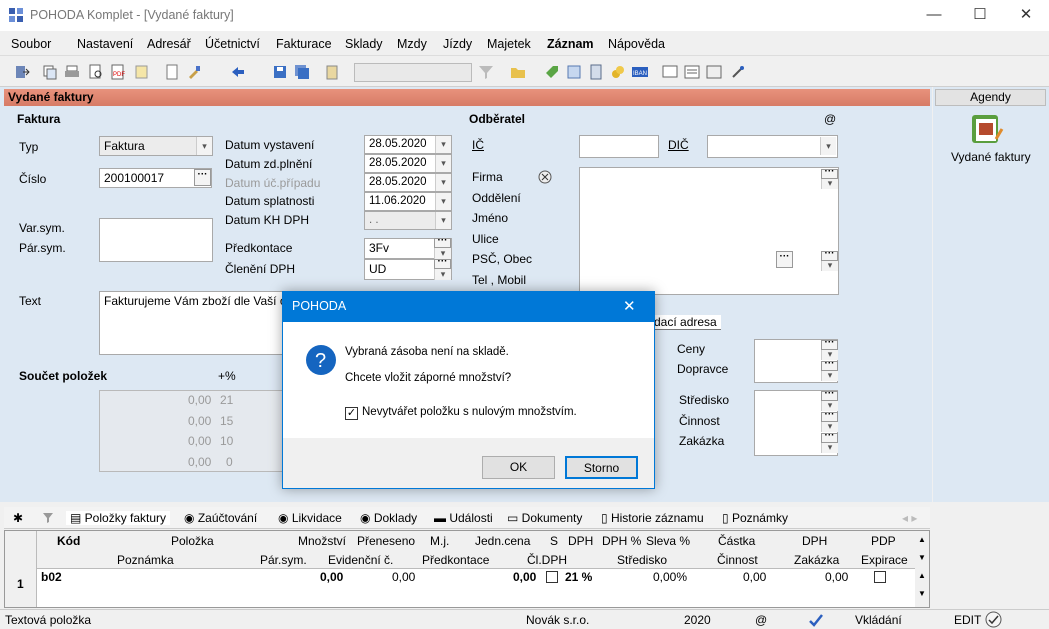 The height and width of the screenshot is (629, 1049). I want to click on form-icon, so click(670, 72).